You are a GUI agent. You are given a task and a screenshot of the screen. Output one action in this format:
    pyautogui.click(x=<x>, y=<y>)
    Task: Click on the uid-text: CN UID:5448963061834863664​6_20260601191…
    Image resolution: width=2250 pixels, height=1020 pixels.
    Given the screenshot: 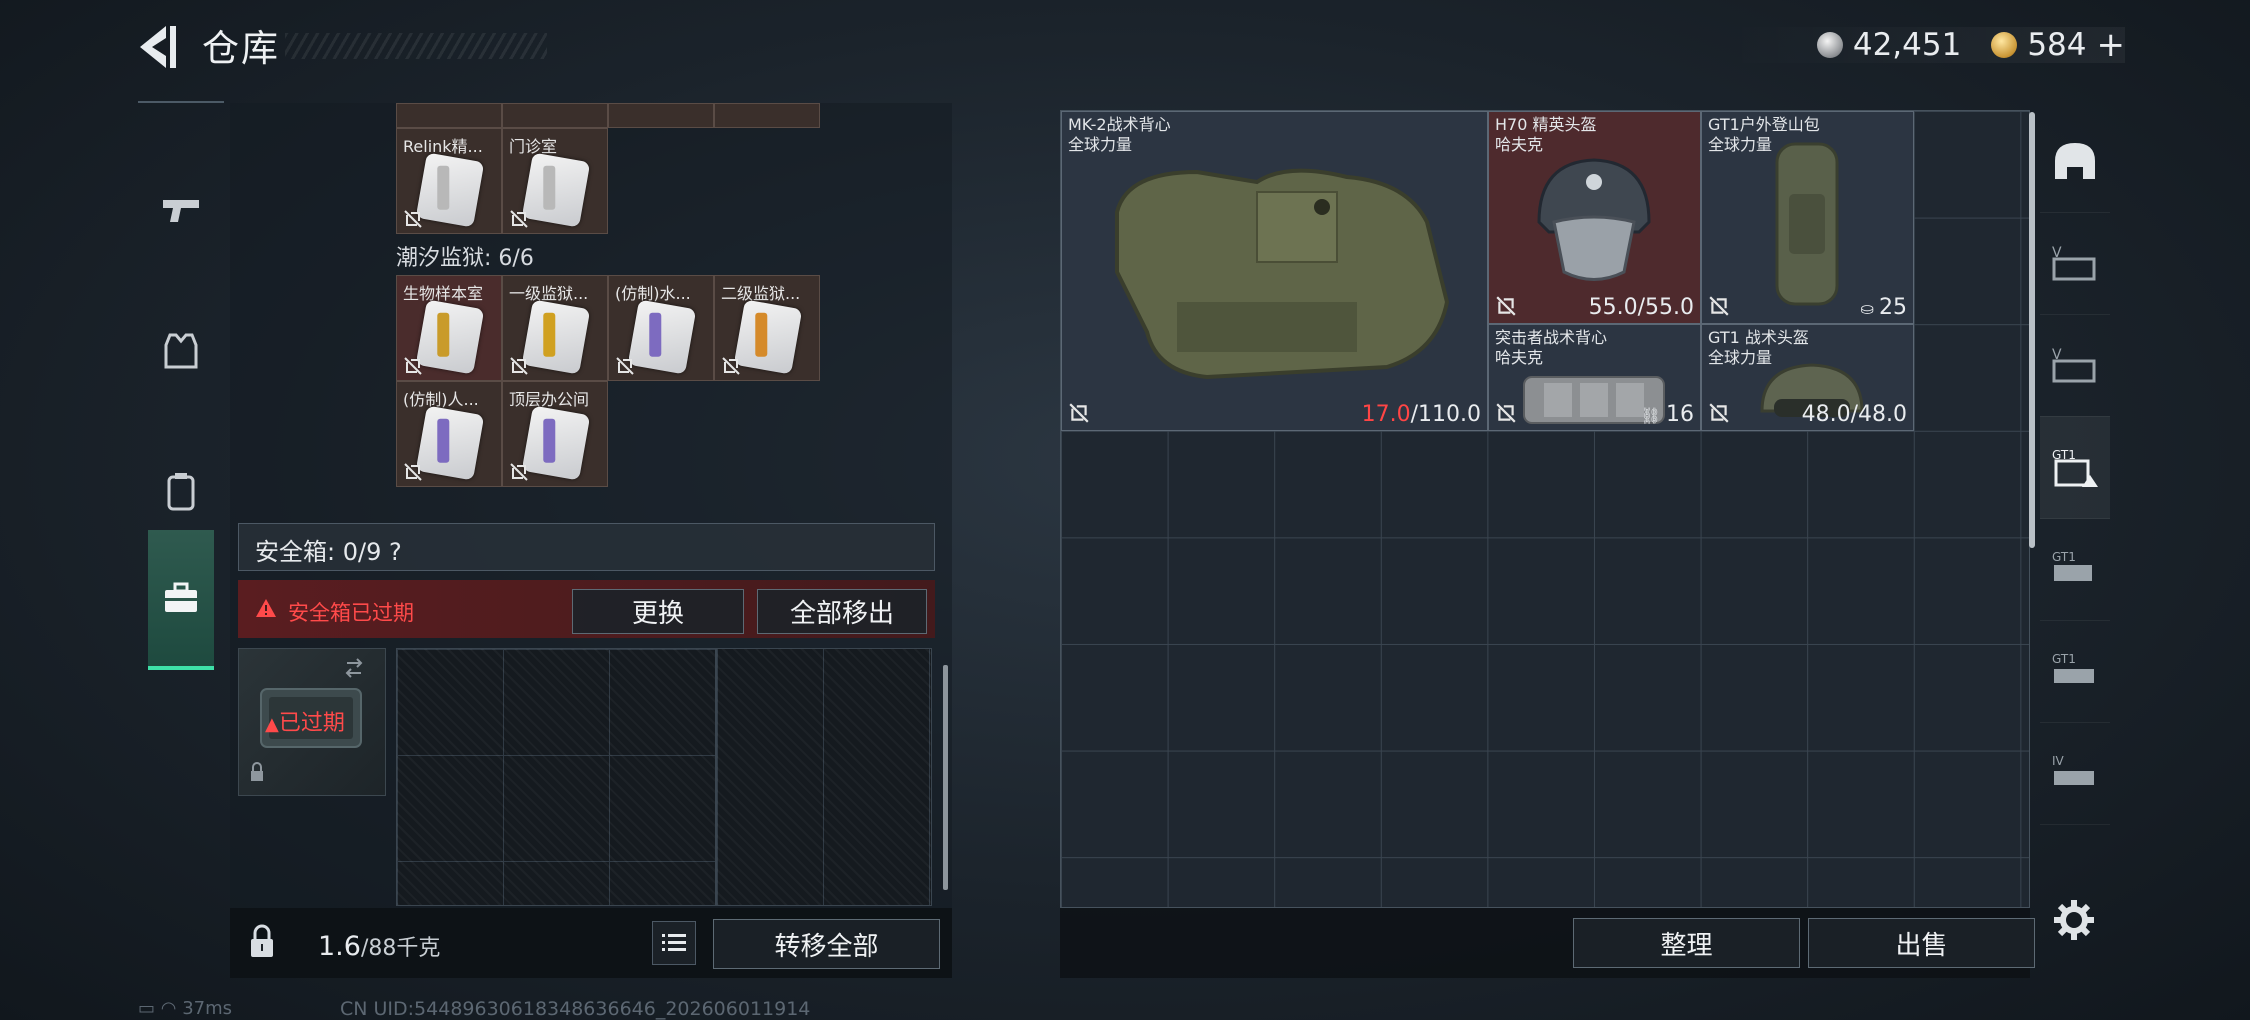 What is the action you would take?
    pyautogui.click(x=575, y=1009)
    